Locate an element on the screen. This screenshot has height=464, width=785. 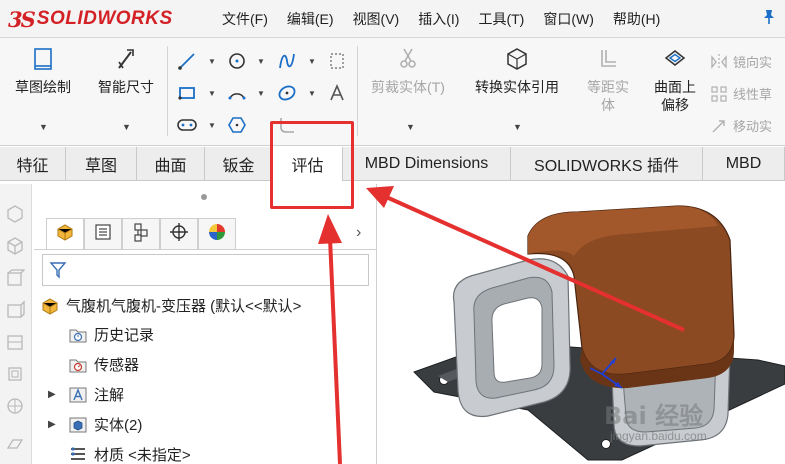
tree-item-annotations: ▶ 注解 is located at coordinates (86, 394).